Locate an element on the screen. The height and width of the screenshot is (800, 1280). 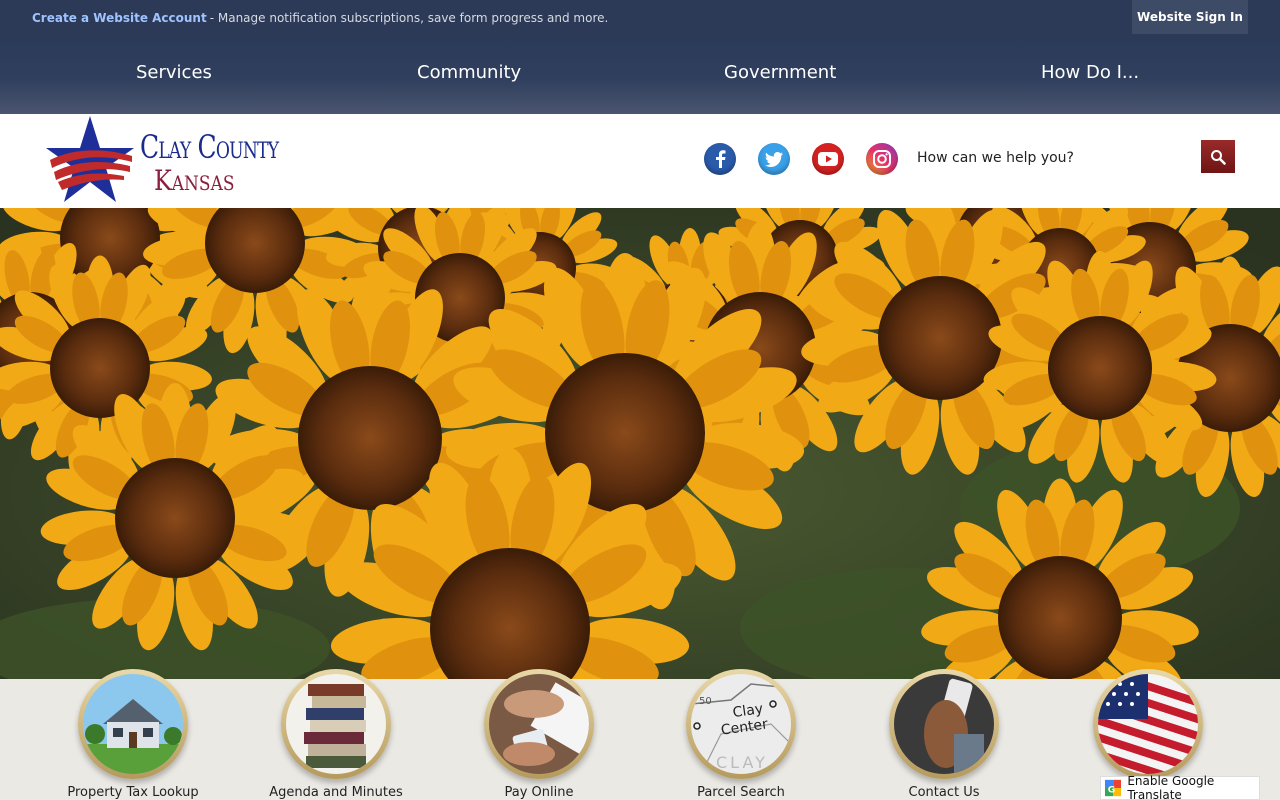
instagram-icon is located at coordinates (882, 159).